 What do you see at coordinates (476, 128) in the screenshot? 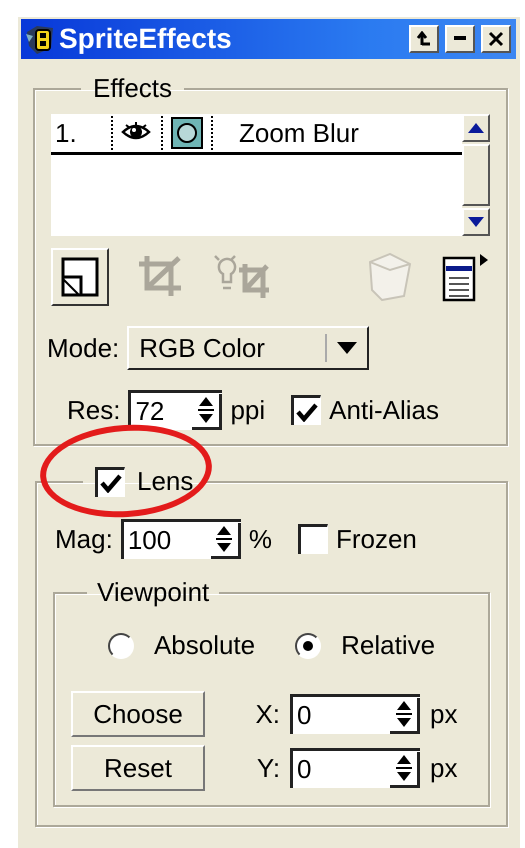
I see `scroll-up-icon` at bounding box center [476, 128].